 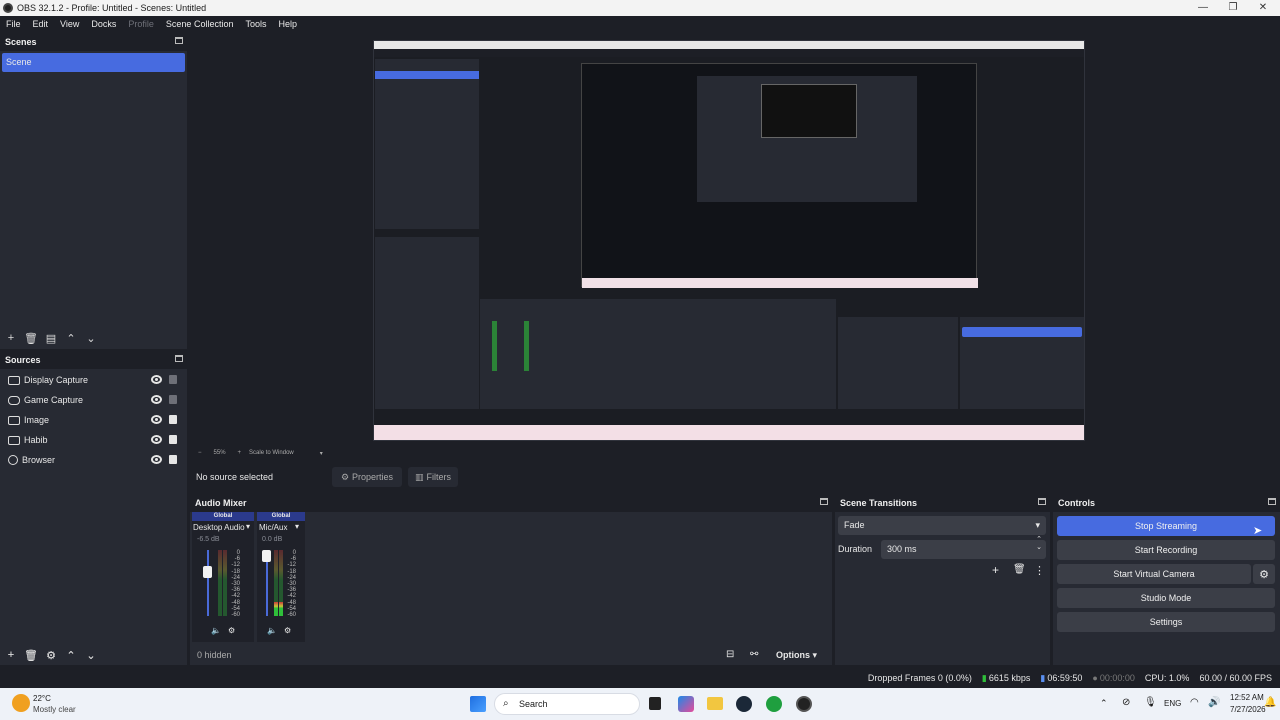 What do you see at coordinates (93, 420) in the screenshot?
I see `source-item-image: Image` at bounding box center [93, 420].